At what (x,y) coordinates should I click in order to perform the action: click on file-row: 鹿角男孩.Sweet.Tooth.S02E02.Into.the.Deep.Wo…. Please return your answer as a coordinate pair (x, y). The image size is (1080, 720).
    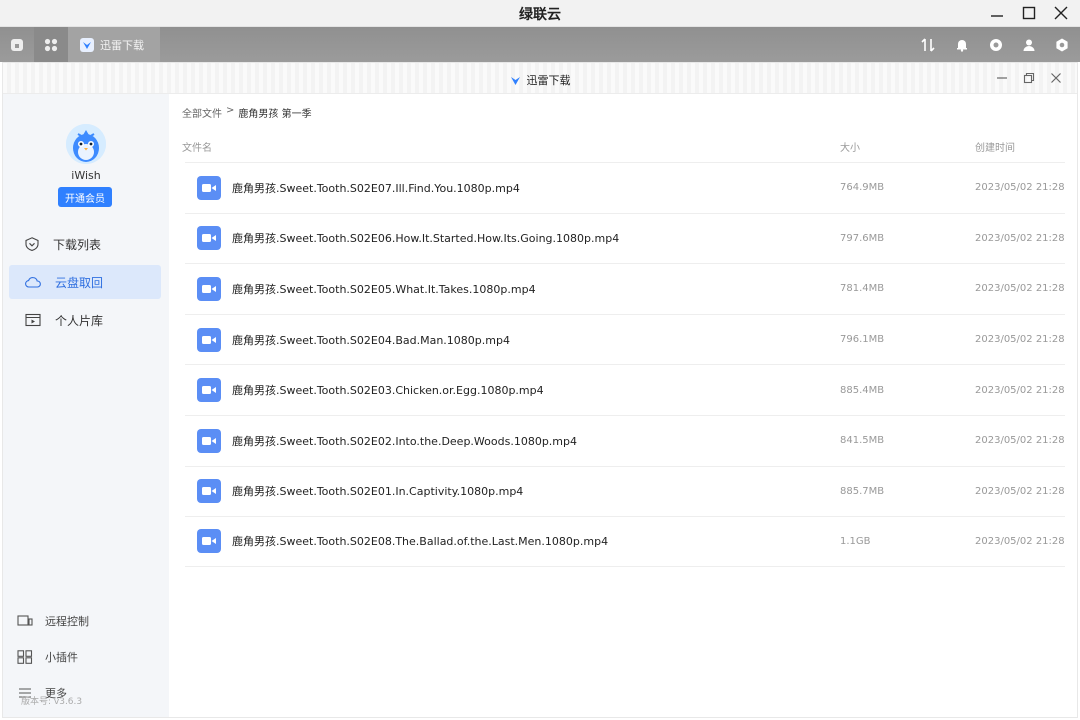
    Looking at the image, I should click on (625, 440).